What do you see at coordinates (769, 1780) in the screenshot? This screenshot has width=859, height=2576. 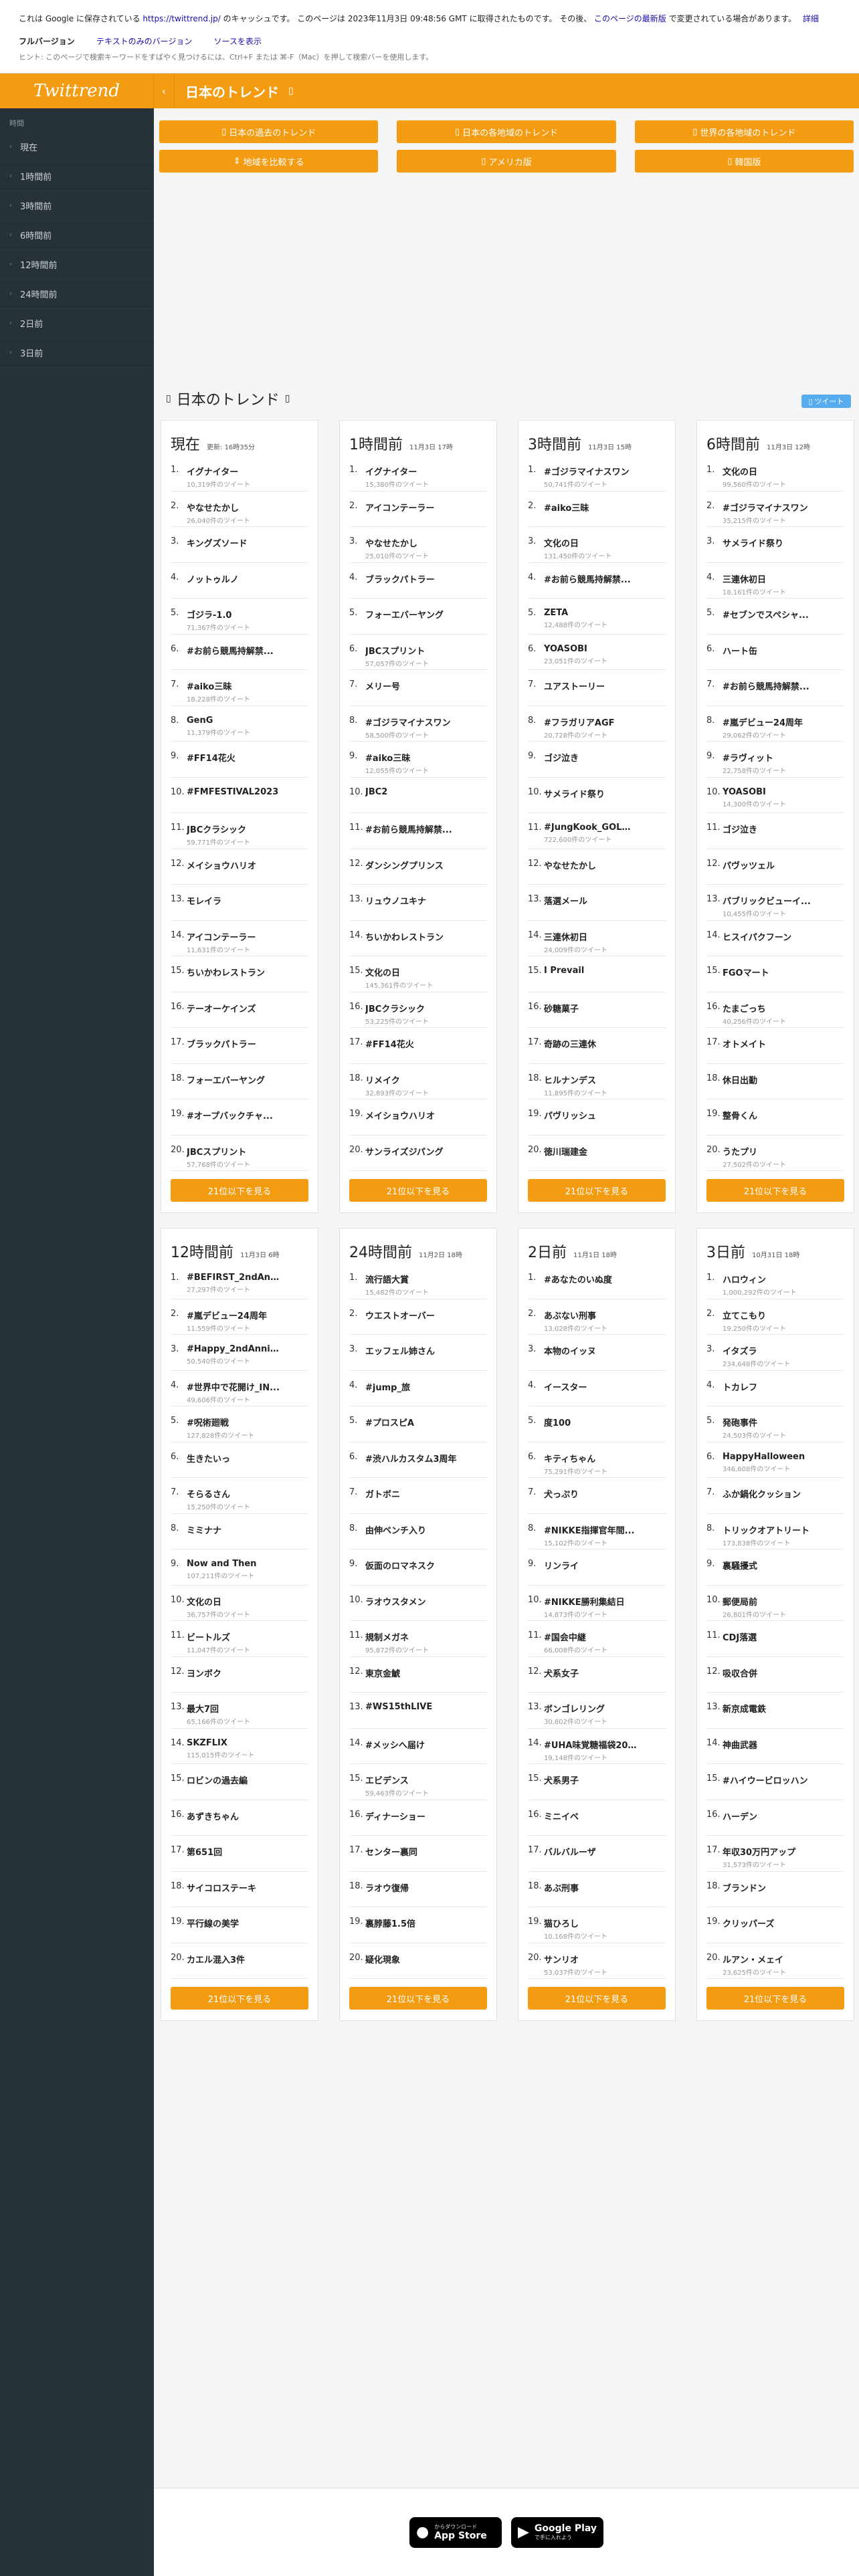 I see `trend-name: #ハイウービロッハン` at bounding box center [769, 1780].